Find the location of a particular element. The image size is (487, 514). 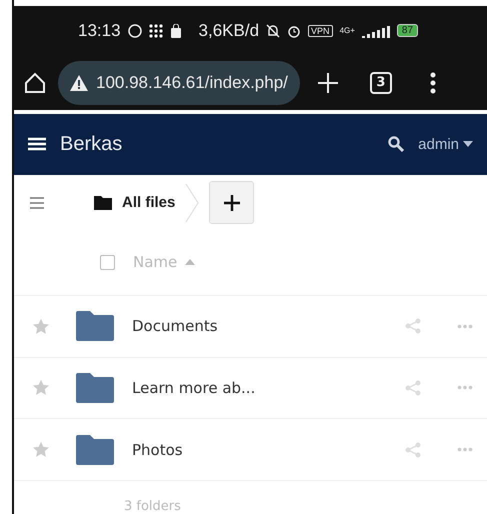

select-all-checkbox is located at coordinates (107, 262).